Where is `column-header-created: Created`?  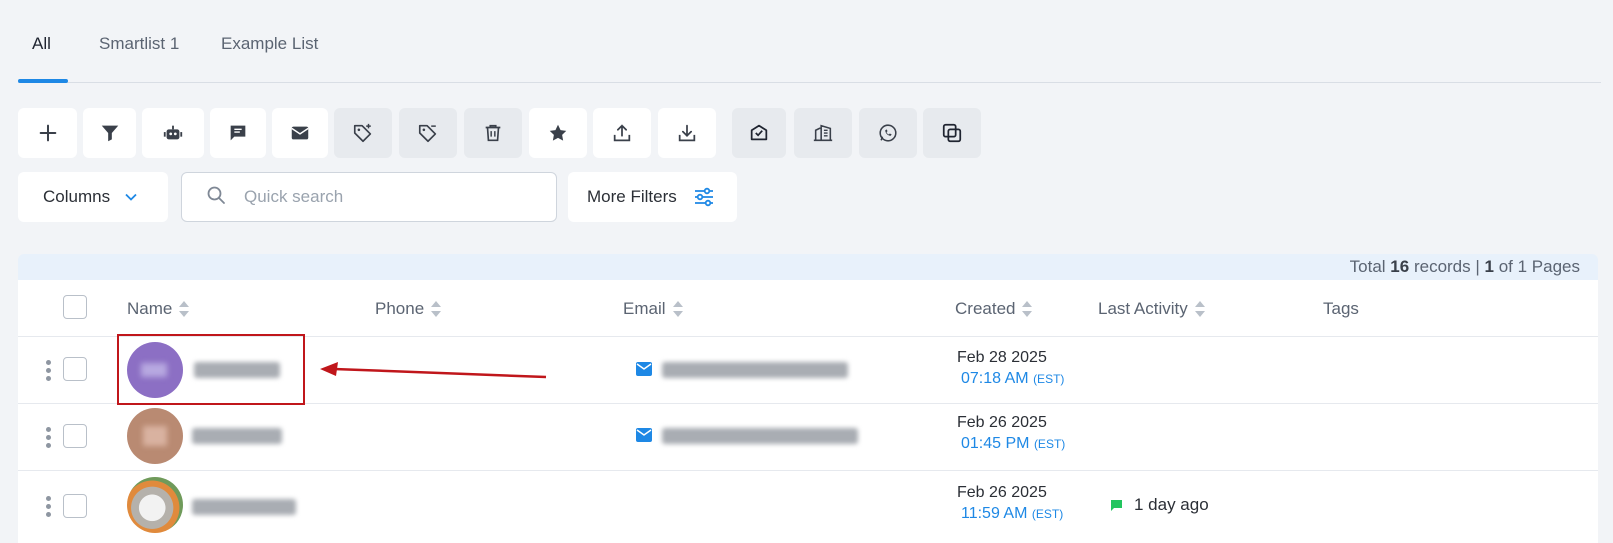 column-header-created: Created is located at coordinates (994, 309).